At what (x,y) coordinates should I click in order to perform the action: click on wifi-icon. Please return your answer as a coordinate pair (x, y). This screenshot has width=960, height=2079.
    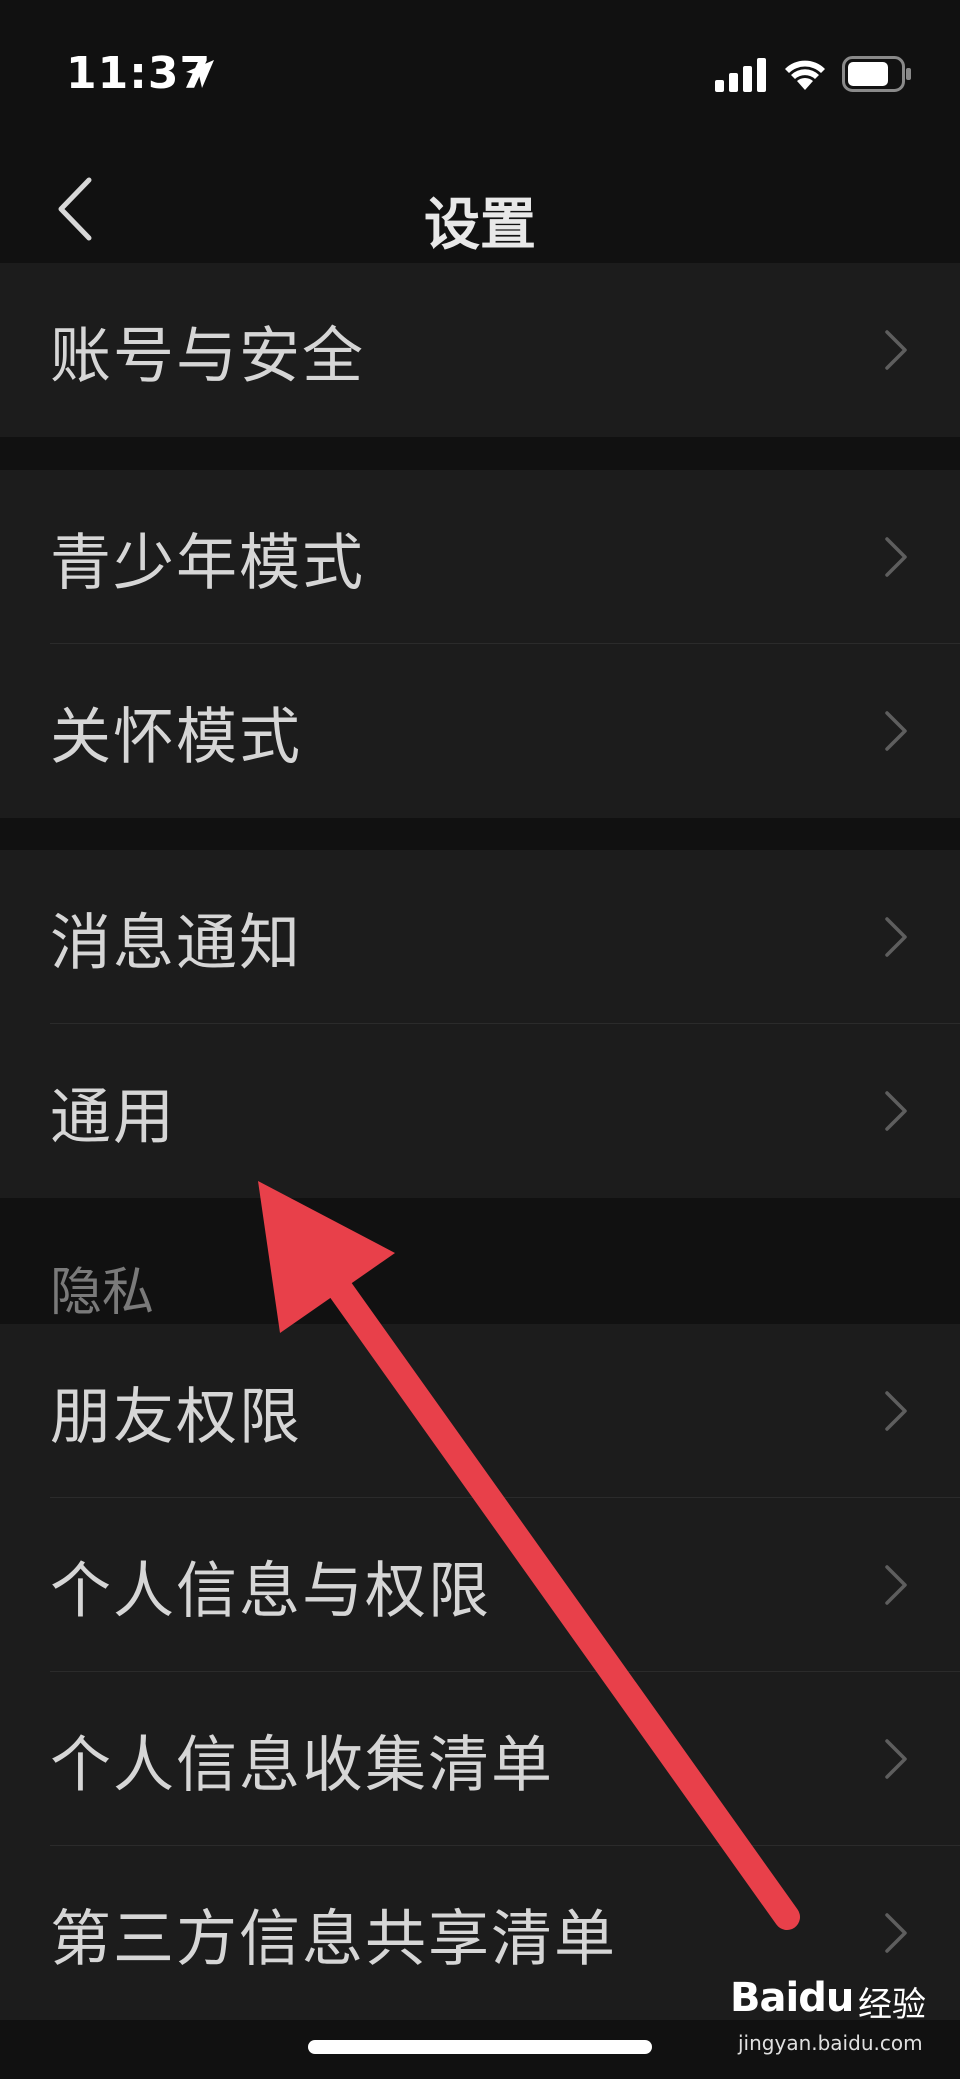
    Looking at the image, I should click on (805, 75).